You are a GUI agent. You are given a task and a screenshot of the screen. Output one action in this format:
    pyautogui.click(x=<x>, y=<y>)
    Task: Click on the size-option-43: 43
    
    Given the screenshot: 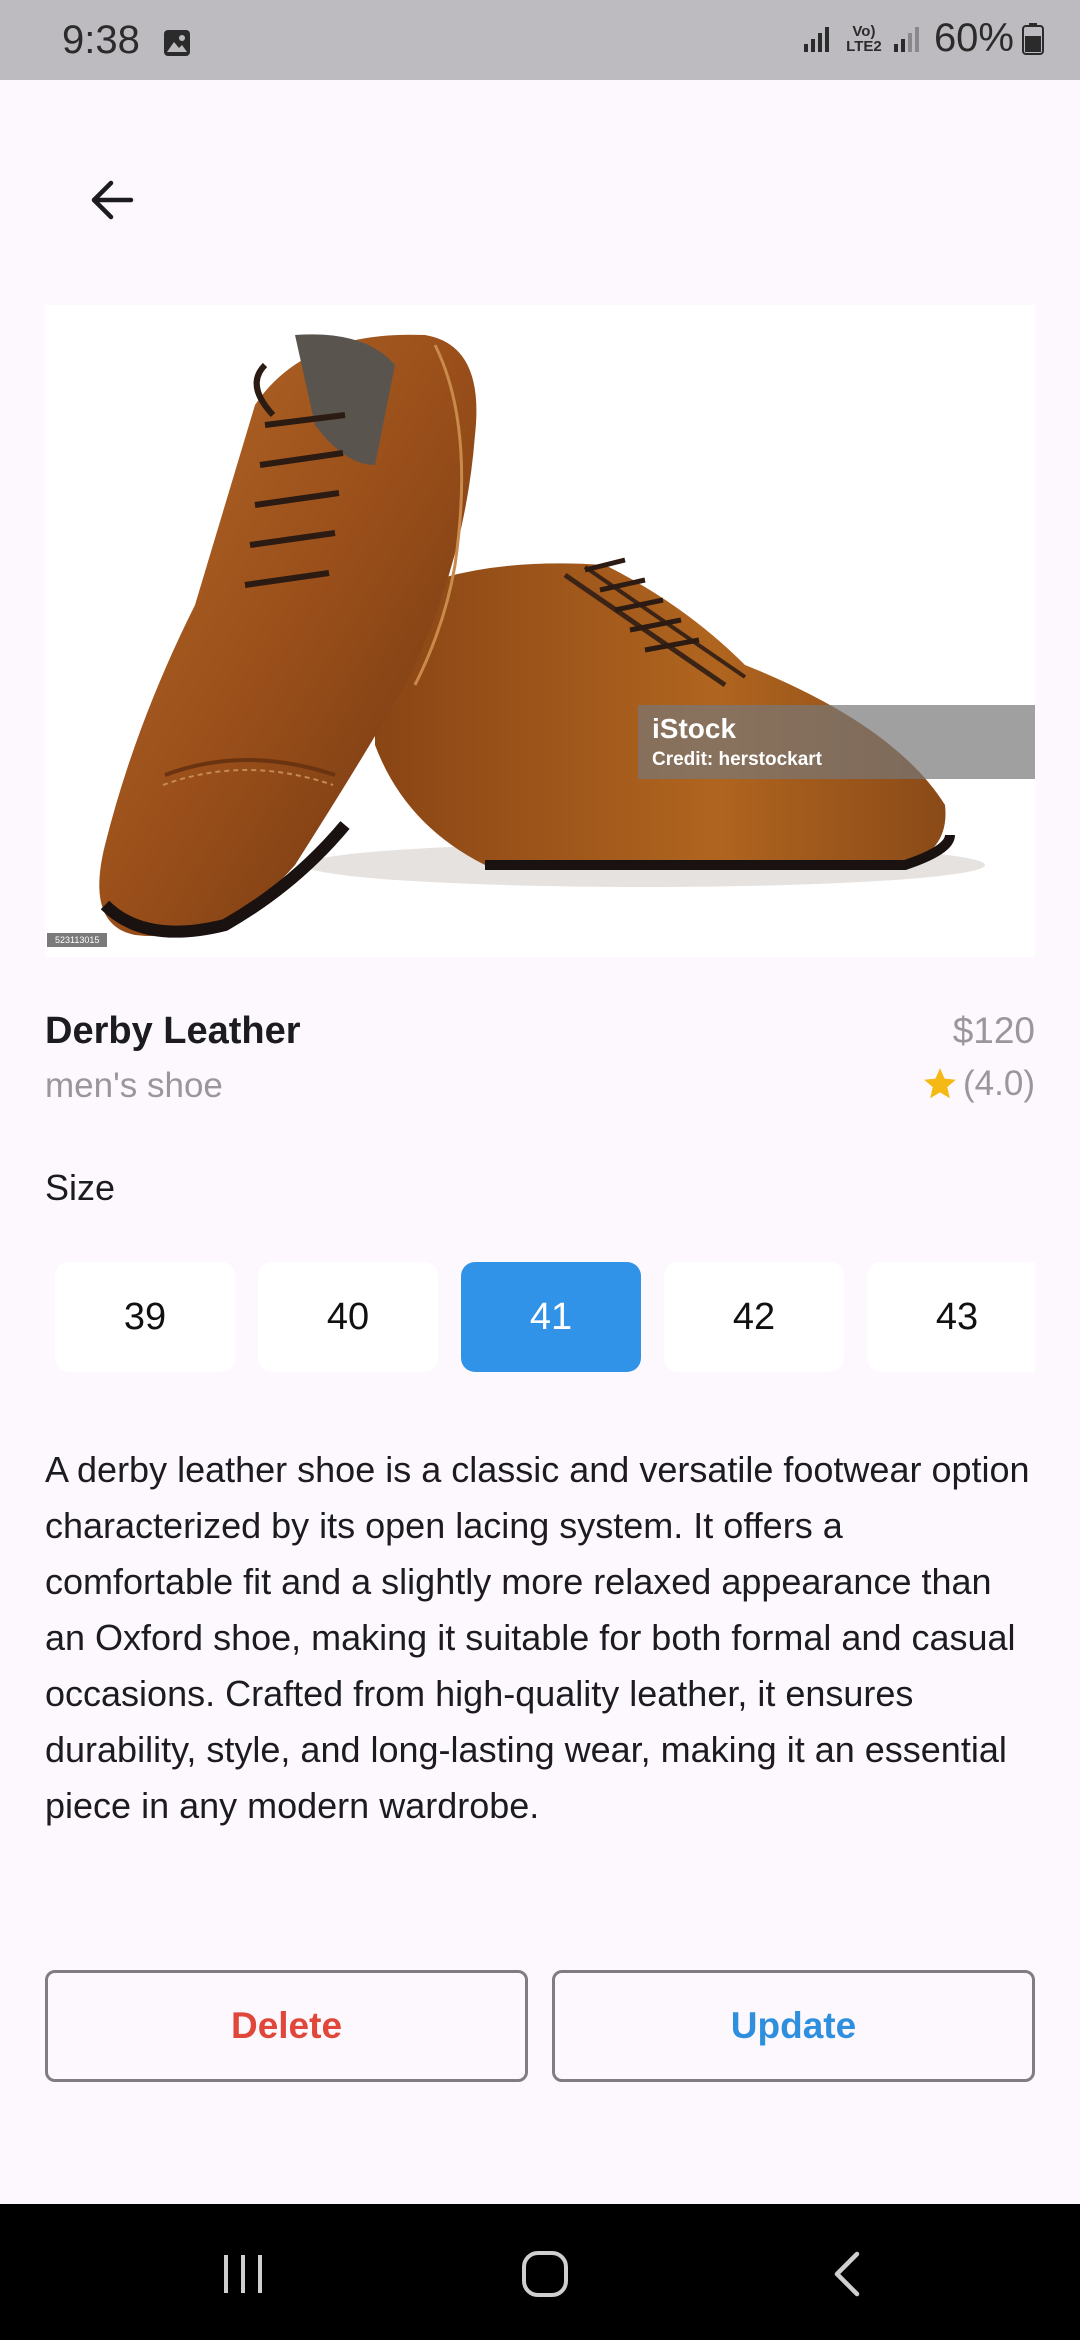 What is the action you would take?
    pyautogui.click(x=951, y=1317)
    